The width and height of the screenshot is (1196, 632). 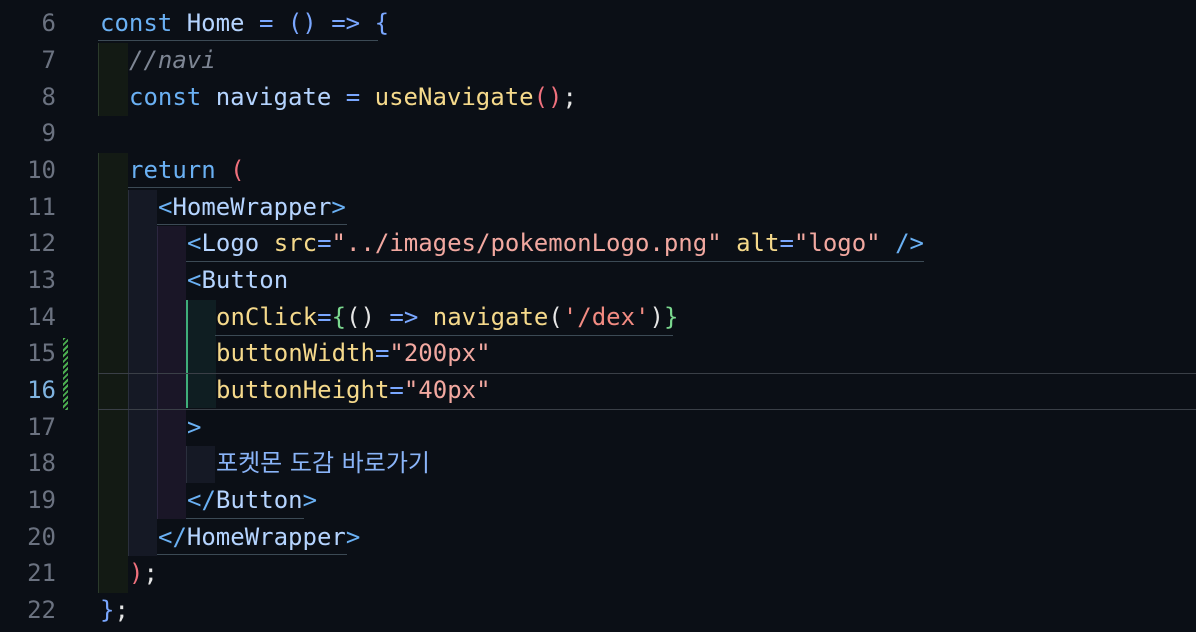 What do you see at coordinates (41, 317) in the screenshot?
I see `line-number: 14` at bounding box center [41, 317].